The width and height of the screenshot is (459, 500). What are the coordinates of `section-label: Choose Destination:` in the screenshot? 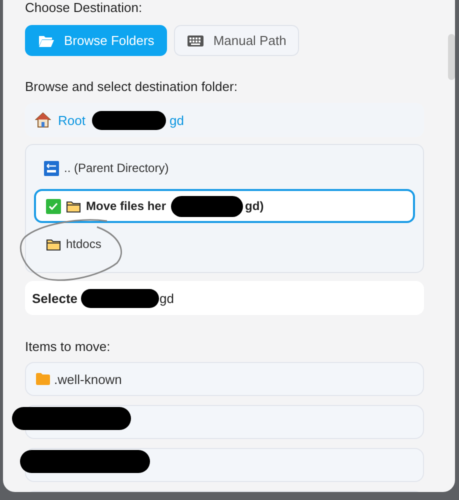 It's located at (84, 7).